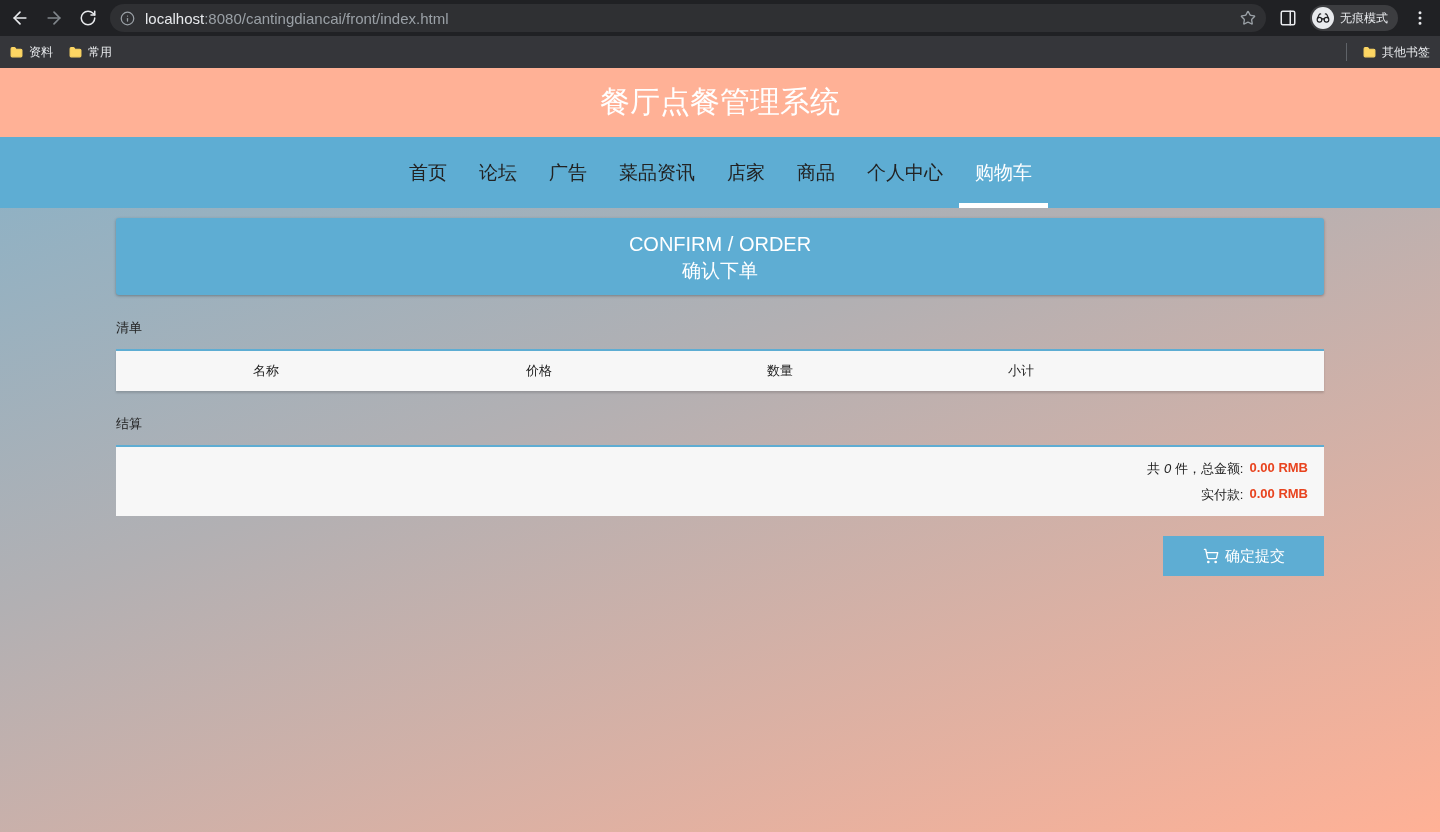 Image resolution: width=1440 pixels, height=832 pixels. What do you see at coordinates (815, 172) in the screenshot?
I see `nav-tab: 商品` at bounding box center [815, 172].